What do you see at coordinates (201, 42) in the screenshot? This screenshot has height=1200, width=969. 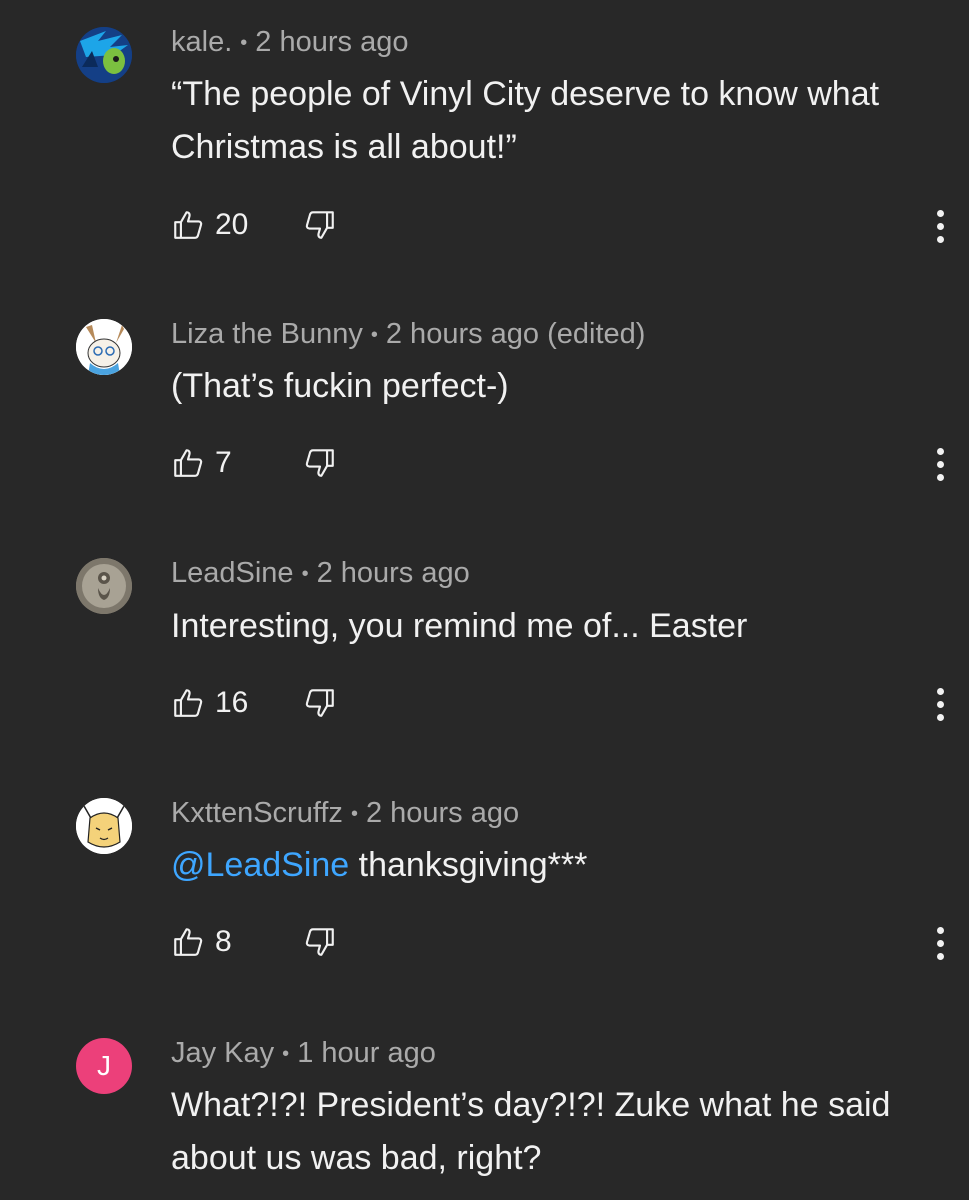 I see `author-name: kale.` at bounding box center [201, 42].